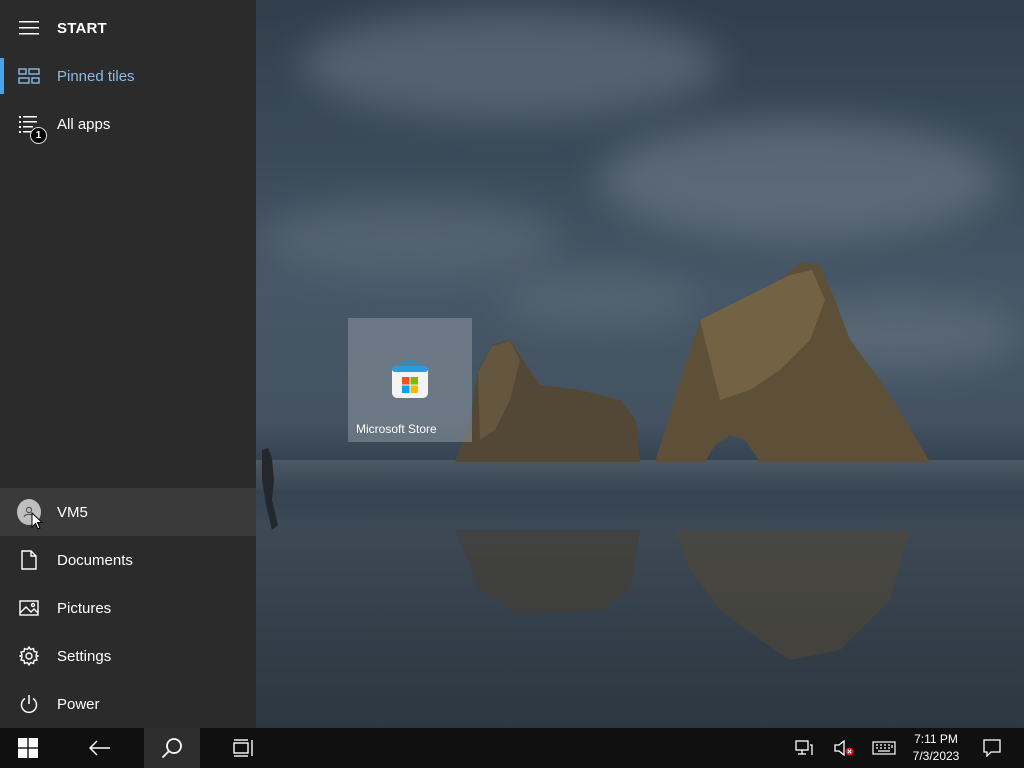 This screenshot has height=768, width=1024. I want to click on action-center-button, so click(992, 748).